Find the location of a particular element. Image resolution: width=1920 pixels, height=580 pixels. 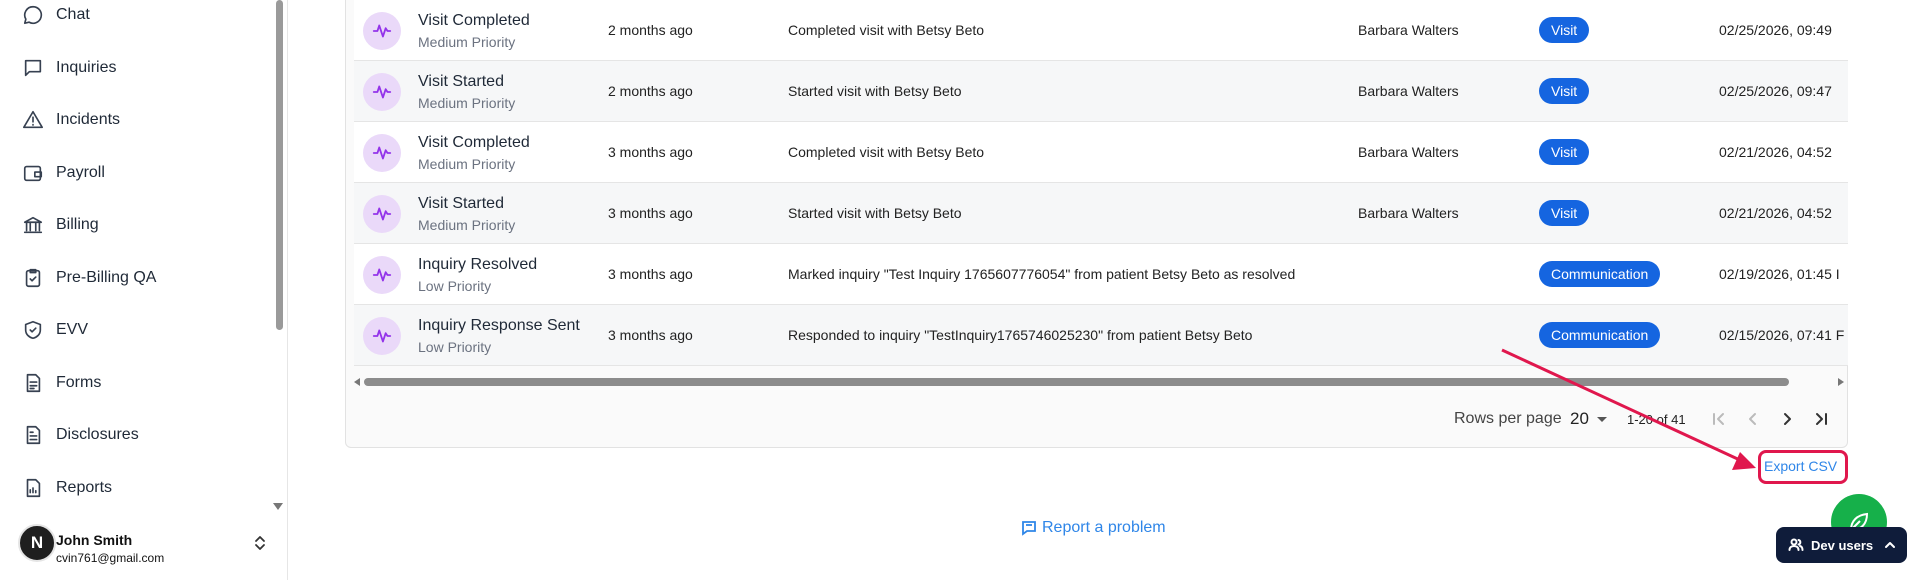

sidebar-item-disclosures: Disclosures is located at coordinates (80, 435).